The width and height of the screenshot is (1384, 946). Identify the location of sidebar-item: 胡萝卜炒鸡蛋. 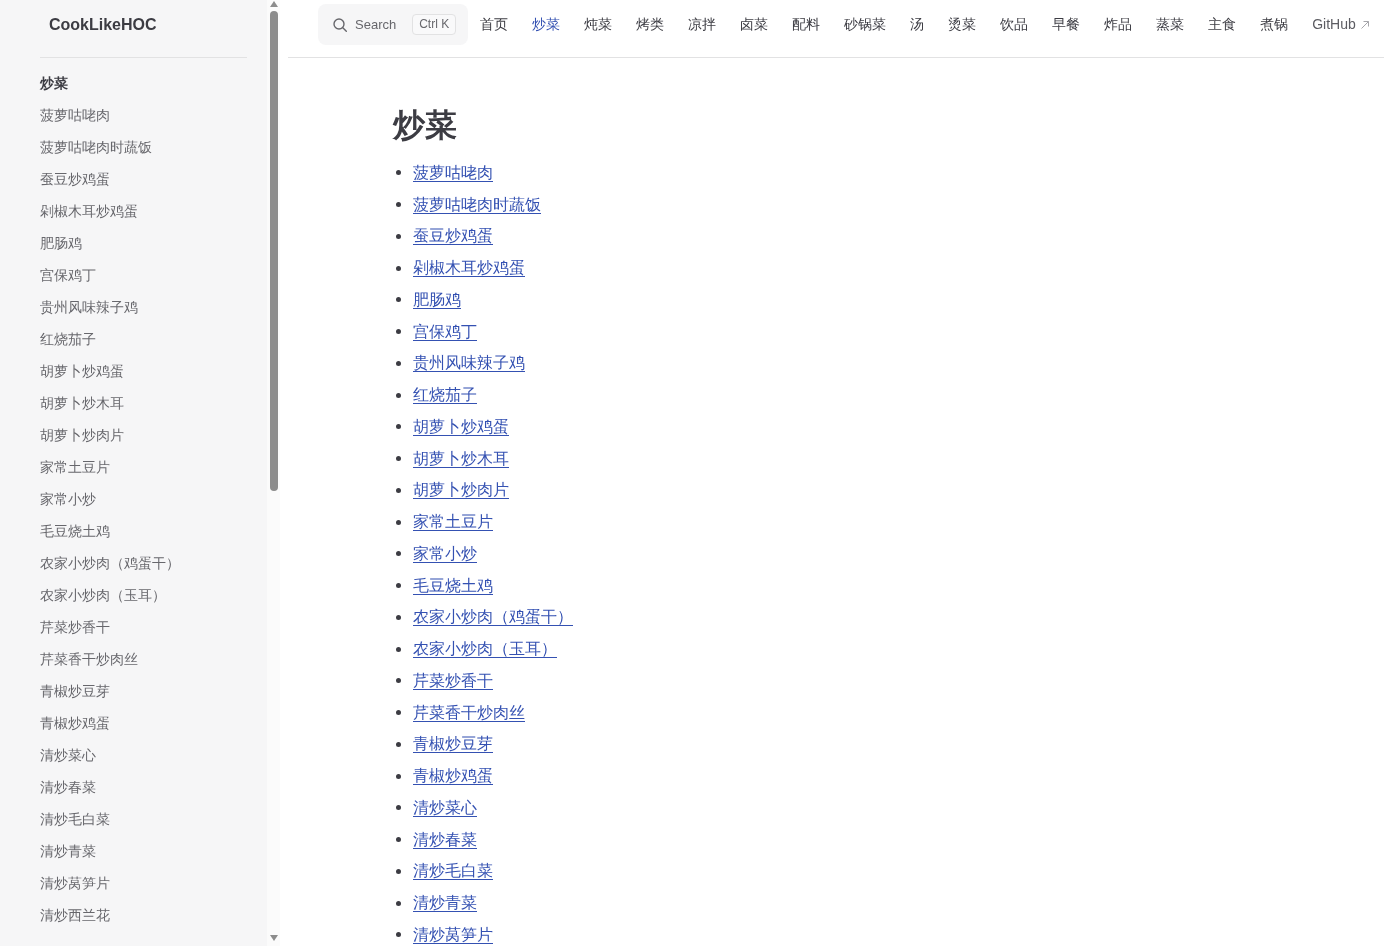
(82, 371).